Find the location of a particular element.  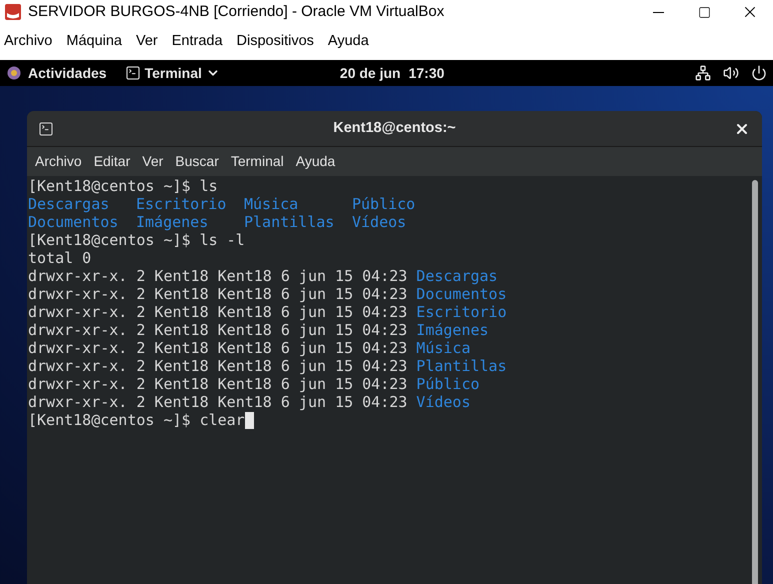

date-text: 20 de jun is located at coordinates (370, 73).